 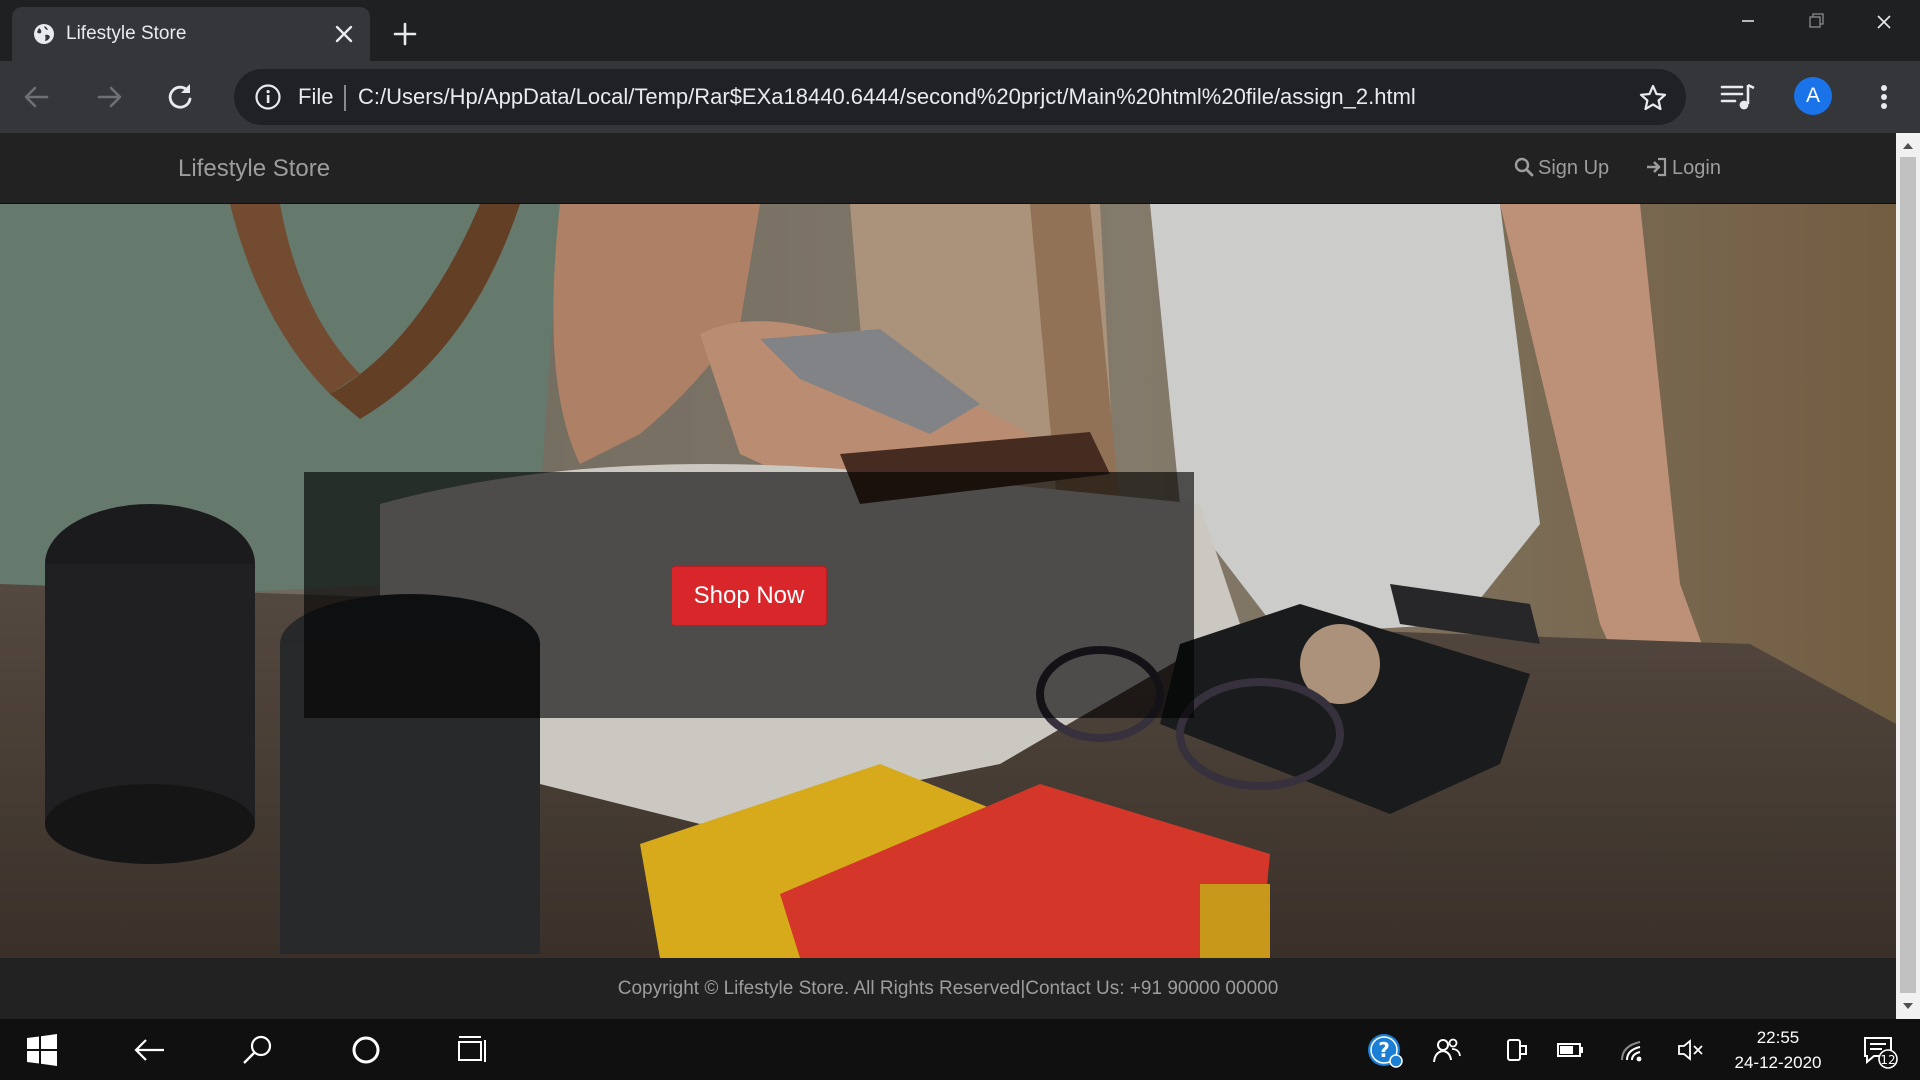 What do you see at coordinates (366, 1050) in the screenshot?
I see `cortana-circle-icon` at bounding box center [366, 1050].